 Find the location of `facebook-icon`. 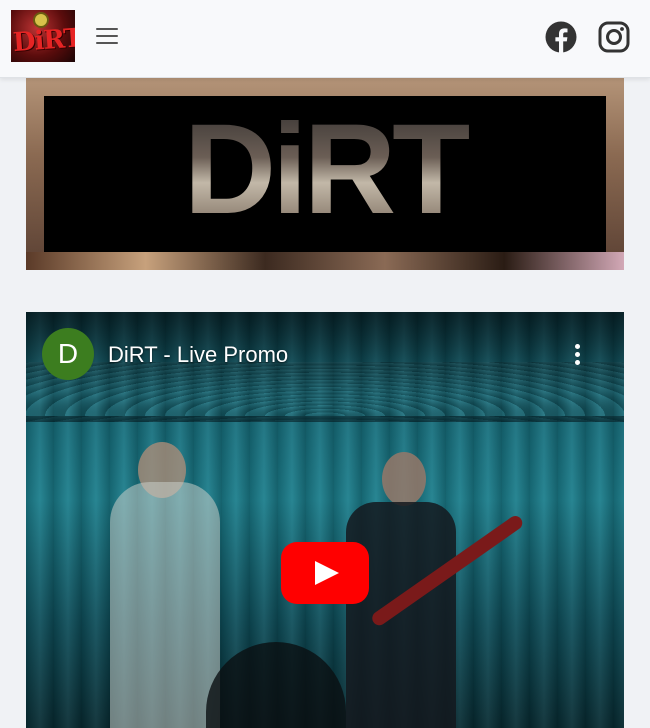

facebook-icon is located at coordinates (561, 37).